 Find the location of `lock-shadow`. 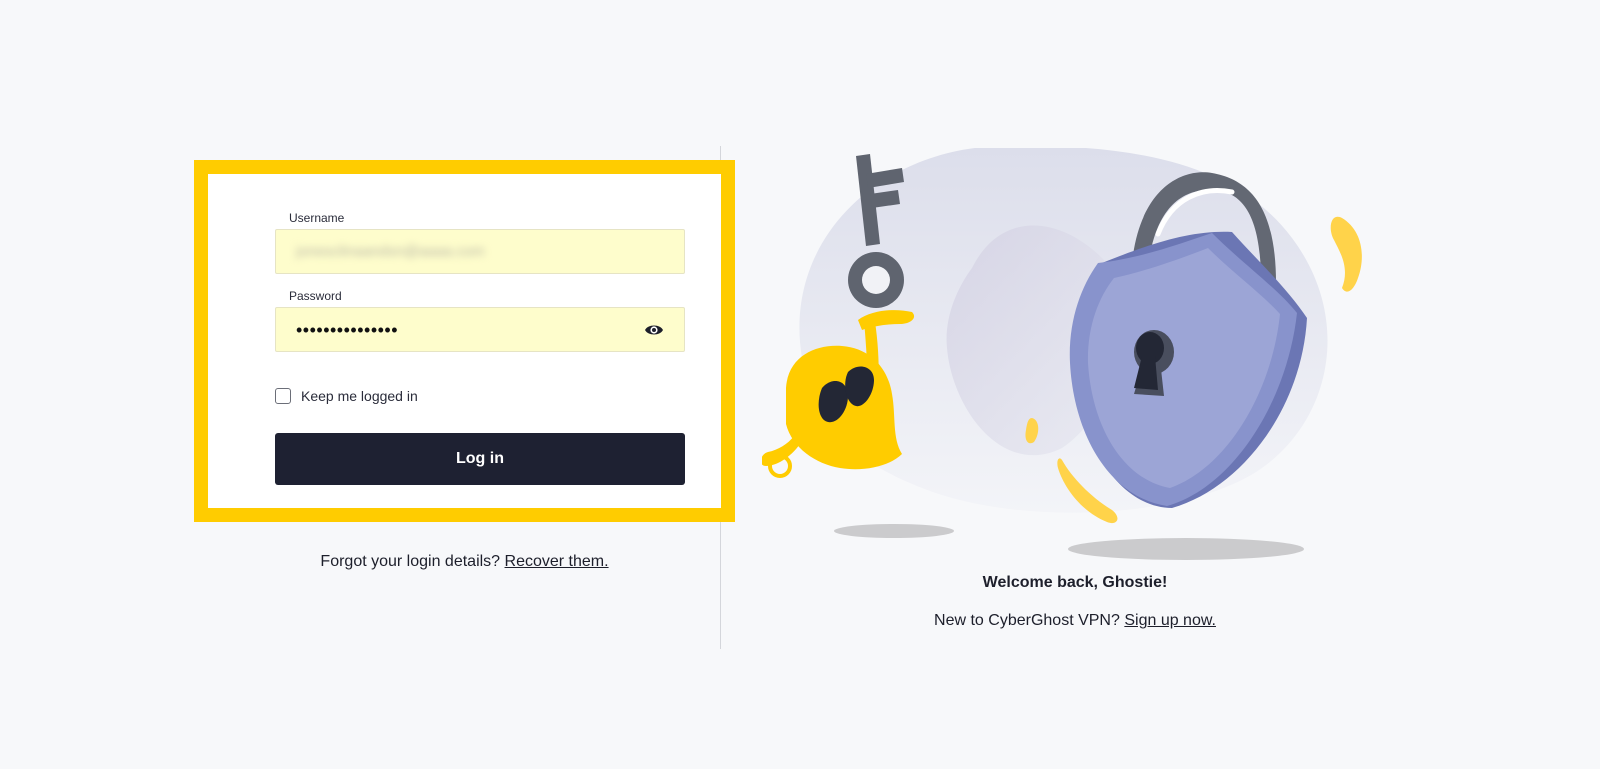

lock-shadow is located at coordinates (1186, 549).